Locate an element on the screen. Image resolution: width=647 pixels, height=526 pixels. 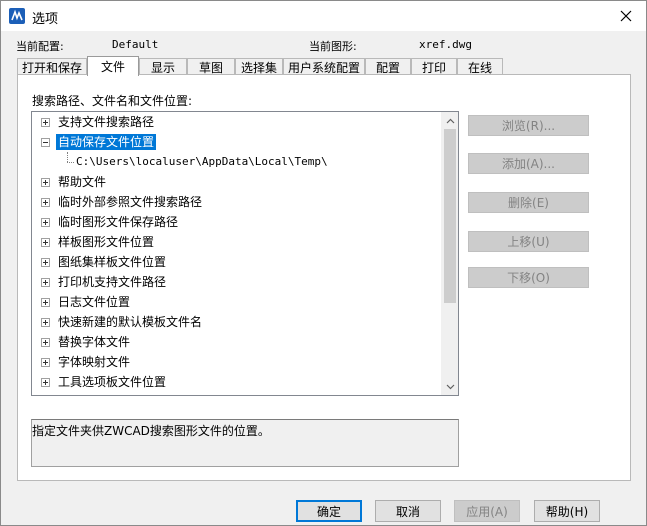
cancel-button: 取消 is located at coordinates (408, 511).